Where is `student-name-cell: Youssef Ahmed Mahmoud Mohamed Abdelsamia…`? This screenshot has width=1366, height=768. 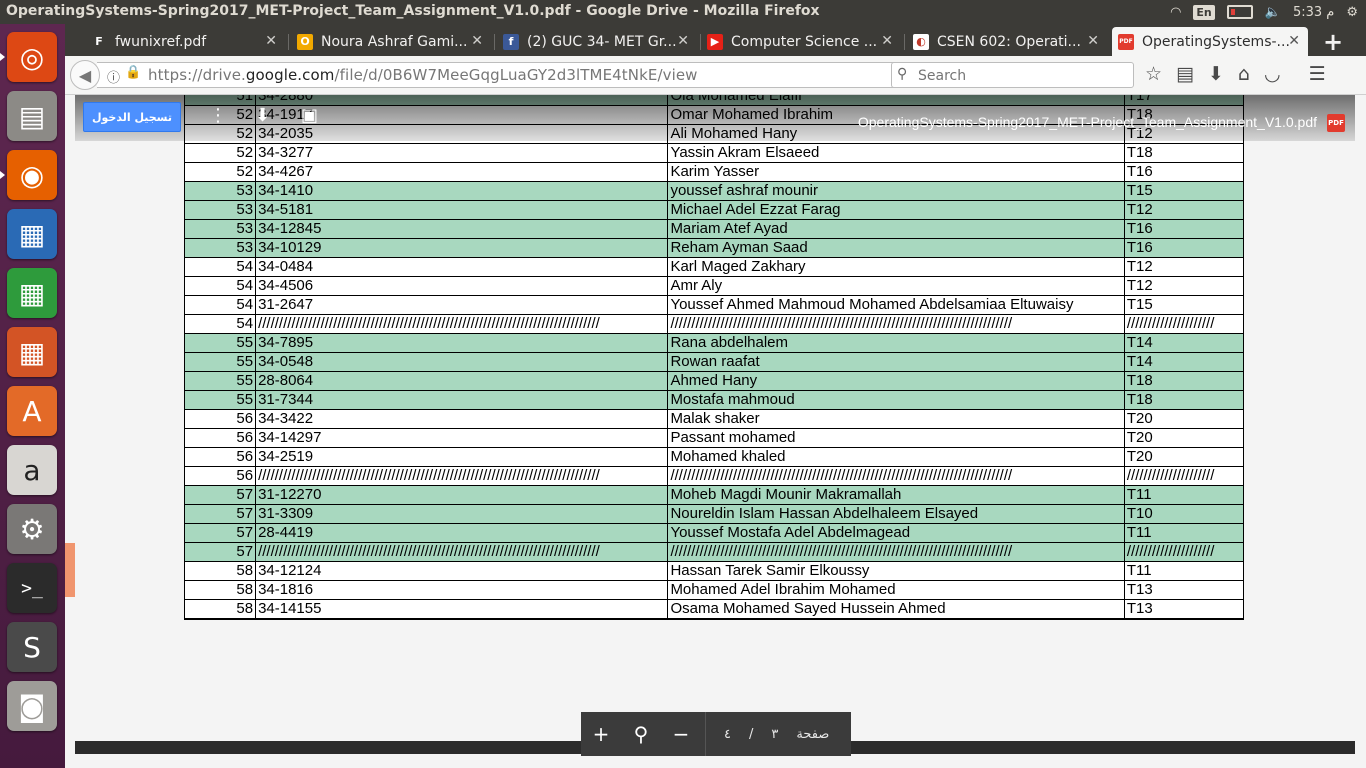
student-name-cell: Youssef Ahmed Mahmoud Mohamed Abdelsamia… is located at coordinates (896, 305).